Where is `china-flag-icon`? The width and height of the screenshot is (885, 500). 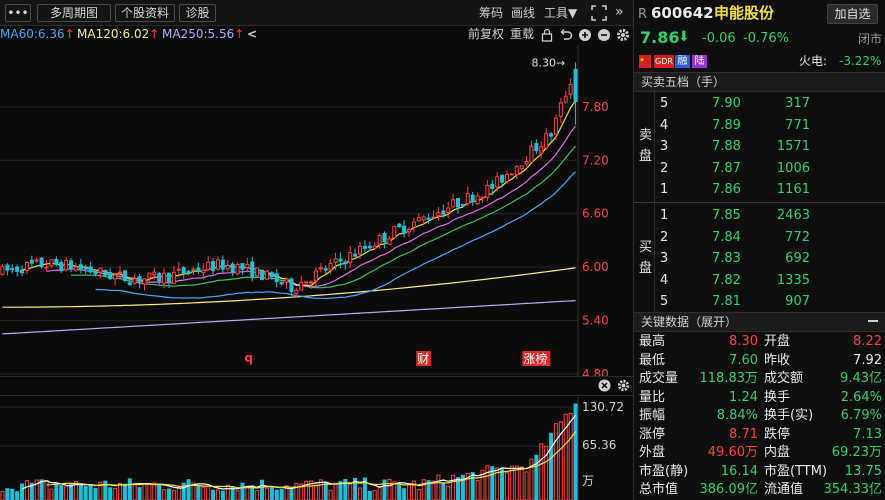 china-flag-icon is located at coordinates (645, 61).